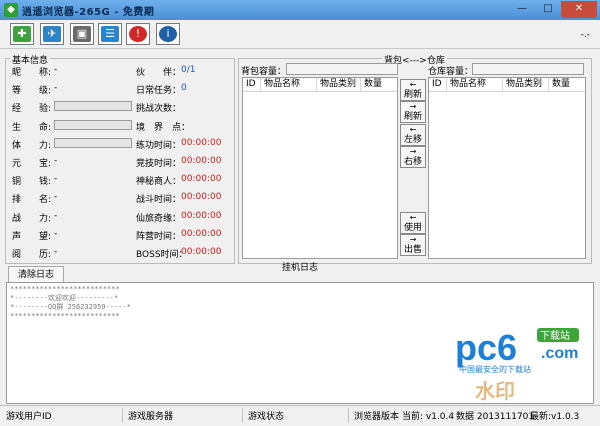 This screenshot has width=600, height=426. Describe the element at coordinates (486, 347) in the screenshot. I see `pc6-text: pc6` at that location.